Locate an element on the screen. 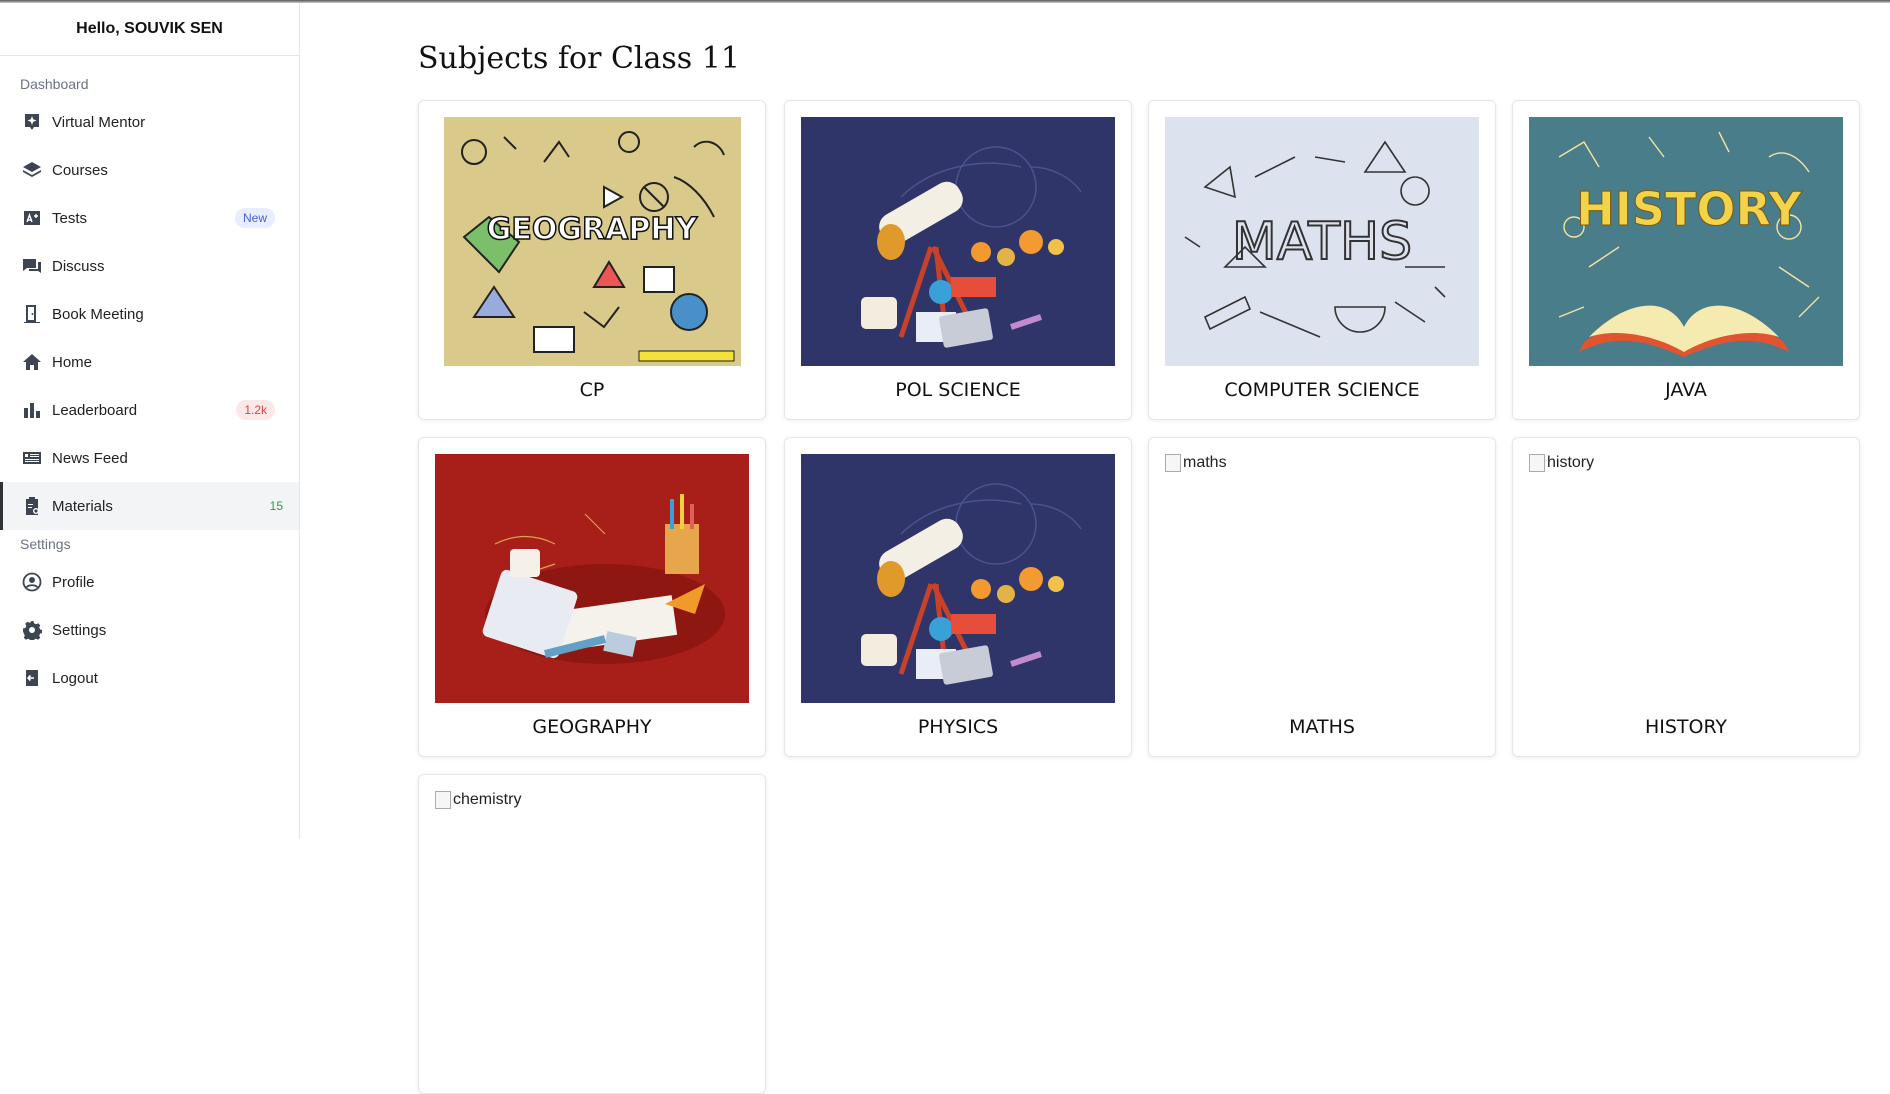 The height and width of the screenshot is (1094, 1890). subject-image-math-desk-red is located at coordinates (592, 578).